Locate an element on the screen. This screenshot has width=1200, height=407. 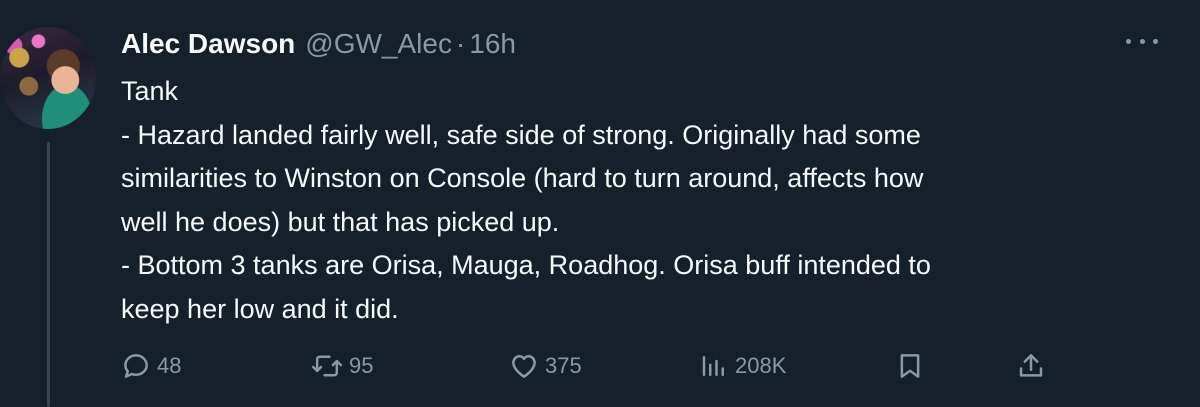
tweet-line: keep her low and it did. is located at coordinates (260, 308).